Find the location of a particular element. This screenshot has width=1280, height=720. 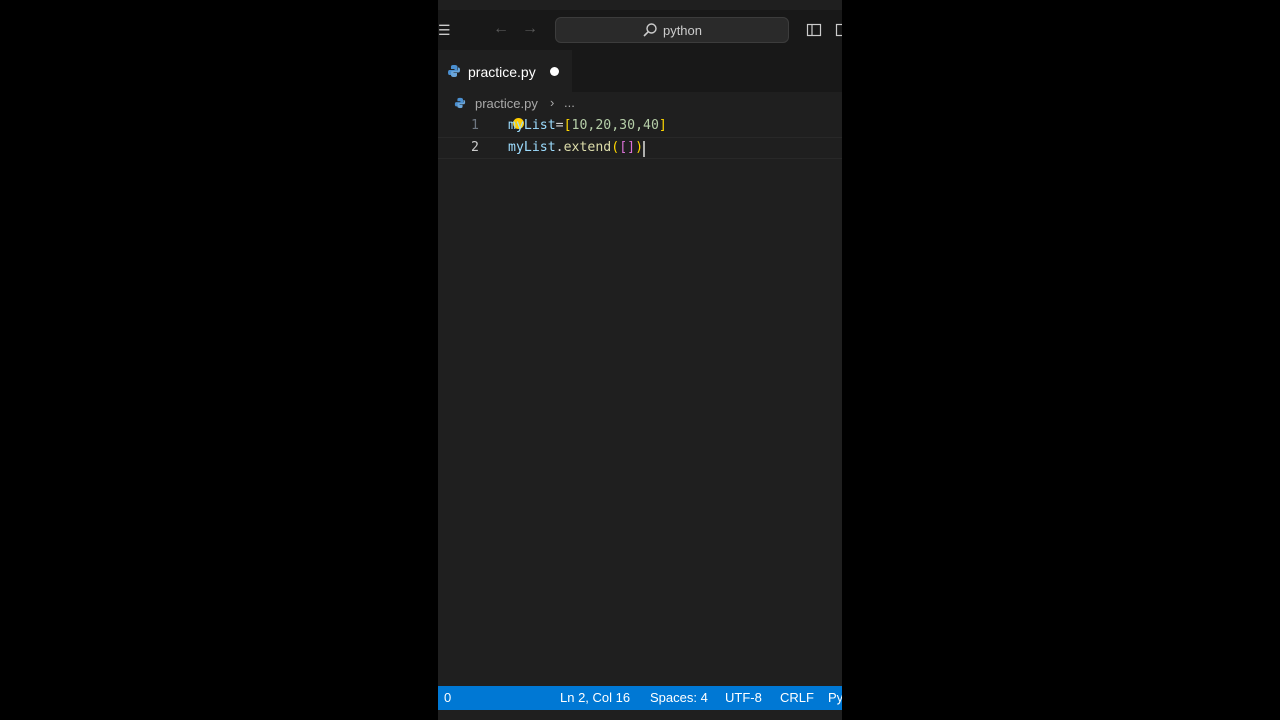

line-number: 1 is located at coordinates (475, 125).